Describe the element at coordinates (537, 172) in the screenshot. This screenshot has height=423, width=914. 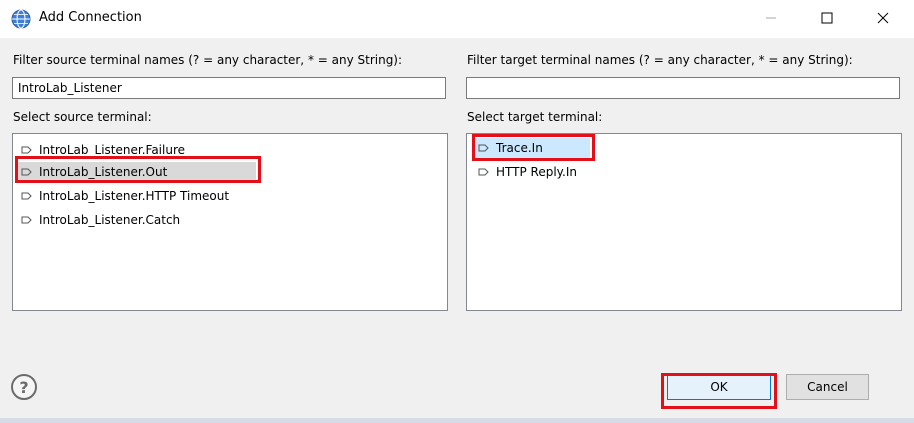
I see `list-item-label: HTTP Reply.In` at that location.